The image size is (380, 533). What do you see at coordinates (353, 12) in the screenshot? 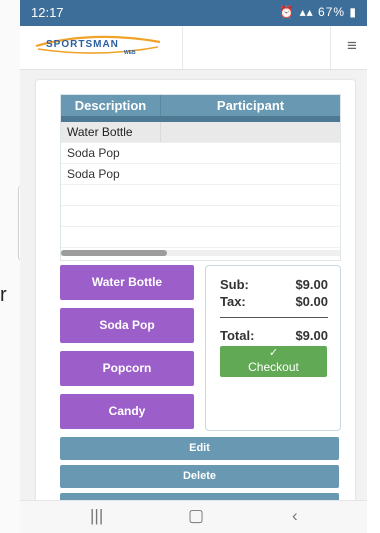
I see `battery-icon: ▮` at bounding box center [353, 12].